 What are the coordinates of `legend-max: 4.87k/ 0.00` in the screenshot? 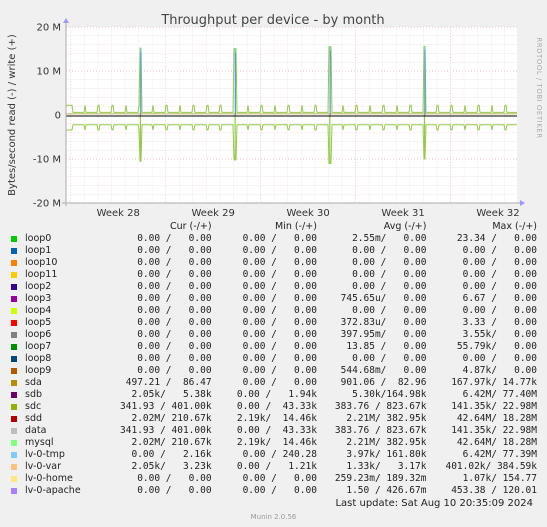 It's located at (499, 370).